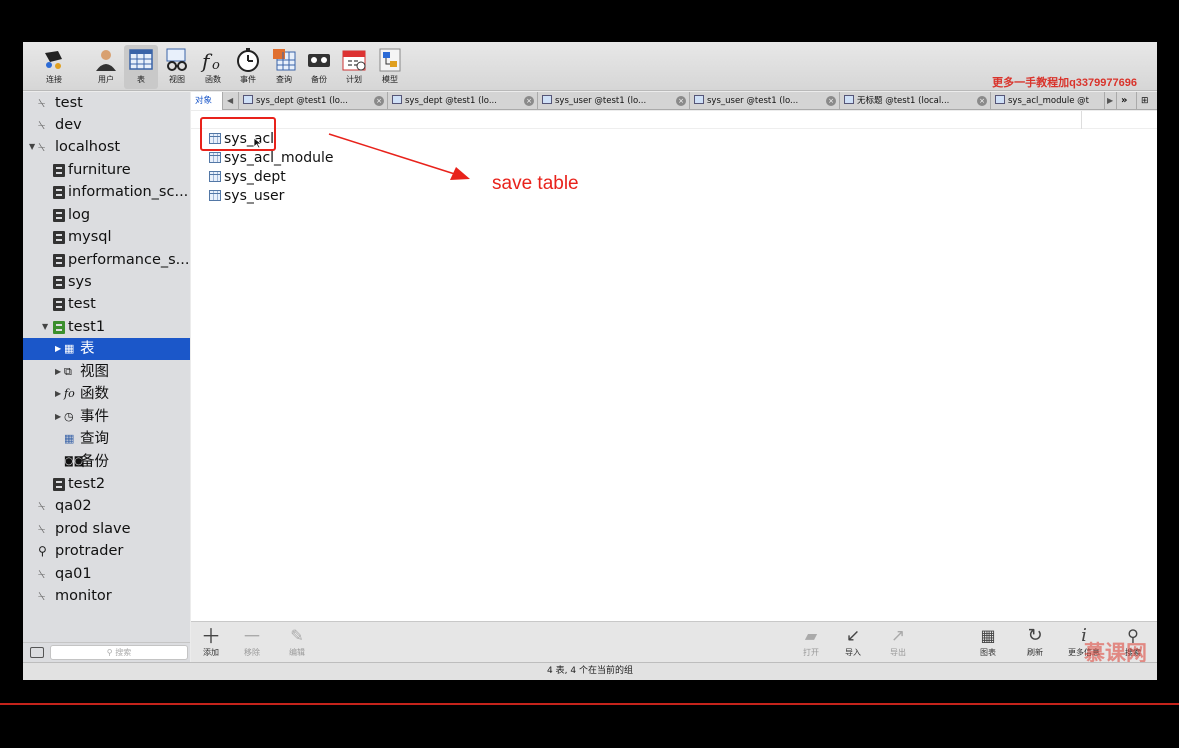 The image size is (1179, 748). Describe the element at coordinates (1111, 101) in the screenshot. I see `tab-scroll-right-icon: ▶` at that location.